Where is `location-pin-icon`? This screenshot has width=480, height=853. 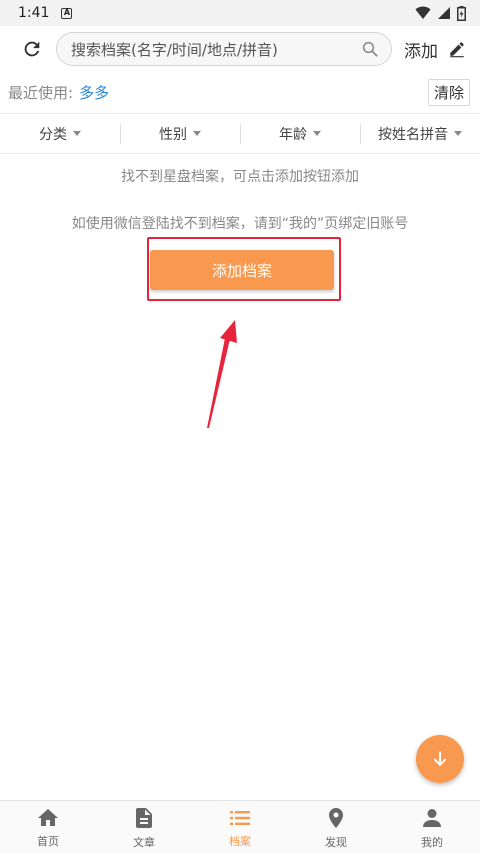 location-pin-icon is located at coordinates (336, 817).